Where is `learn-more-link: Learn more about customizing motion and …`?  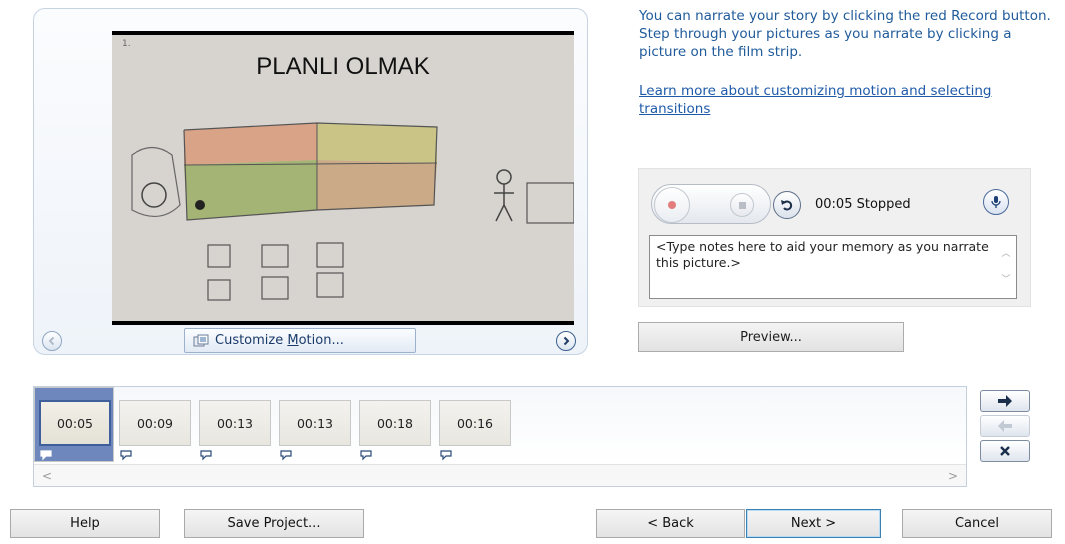
learn-more-link: Learn more about customizing motion and … is located at coordinates (849, 100).